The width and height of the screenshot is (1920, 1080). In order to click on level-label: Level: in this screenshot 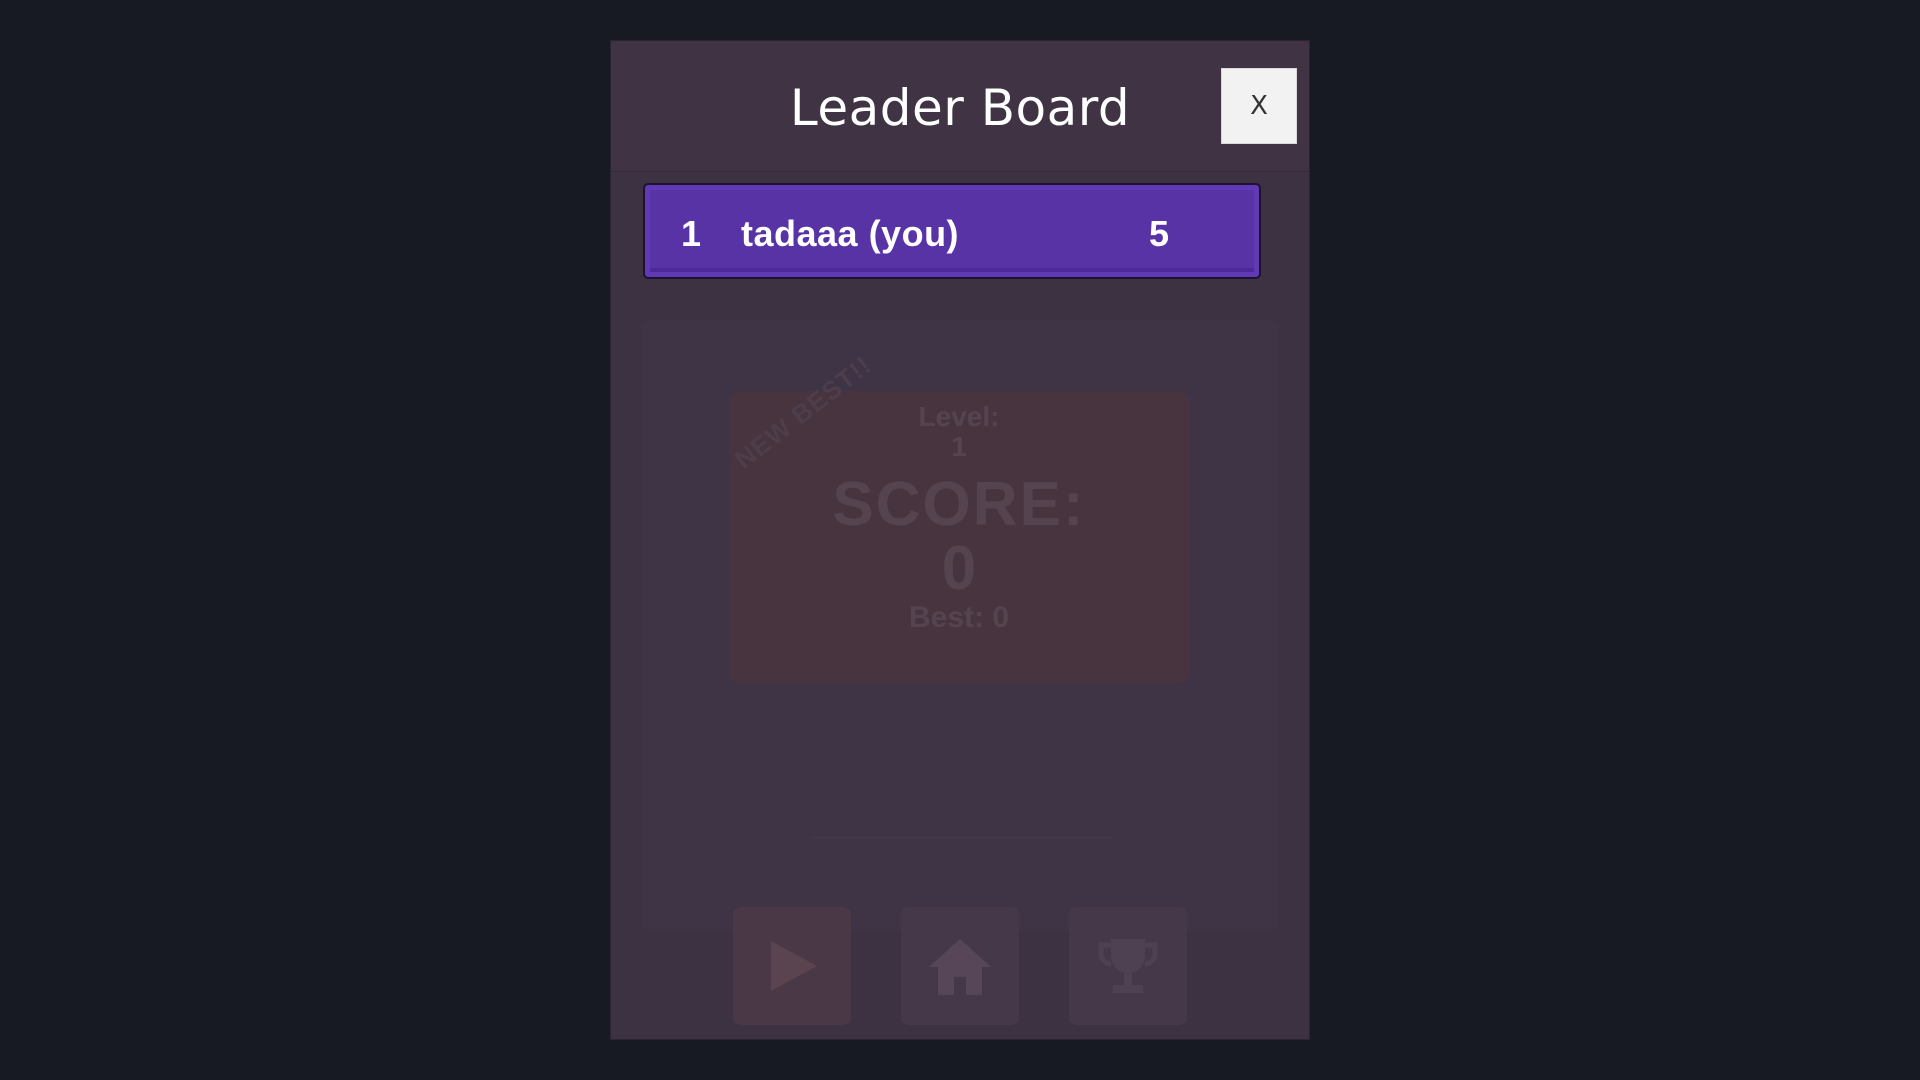, I will do `click(959, 416)`.